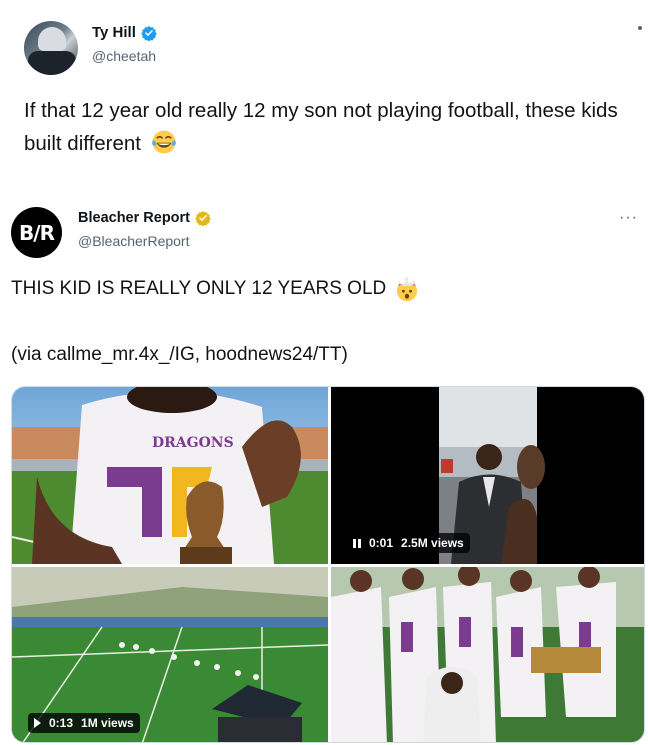 The width and height of the screenshot is (648, 745). Describe the element at coordinates (134, 218) in the screenshot. I see `quoted-author-name: Bleacher Report` at that location.